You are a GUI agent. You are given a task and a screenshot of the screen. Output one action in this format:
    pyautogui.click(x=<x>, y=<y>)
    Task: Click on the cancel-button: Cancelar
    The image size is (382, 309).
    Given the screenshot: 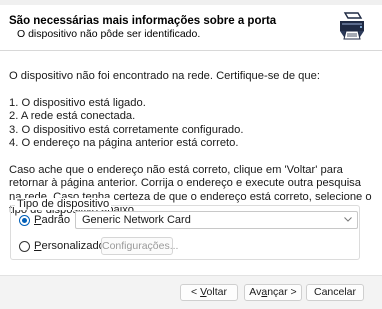 What is the action you would take?
    pyautogui.click(x=335, y=292)
    